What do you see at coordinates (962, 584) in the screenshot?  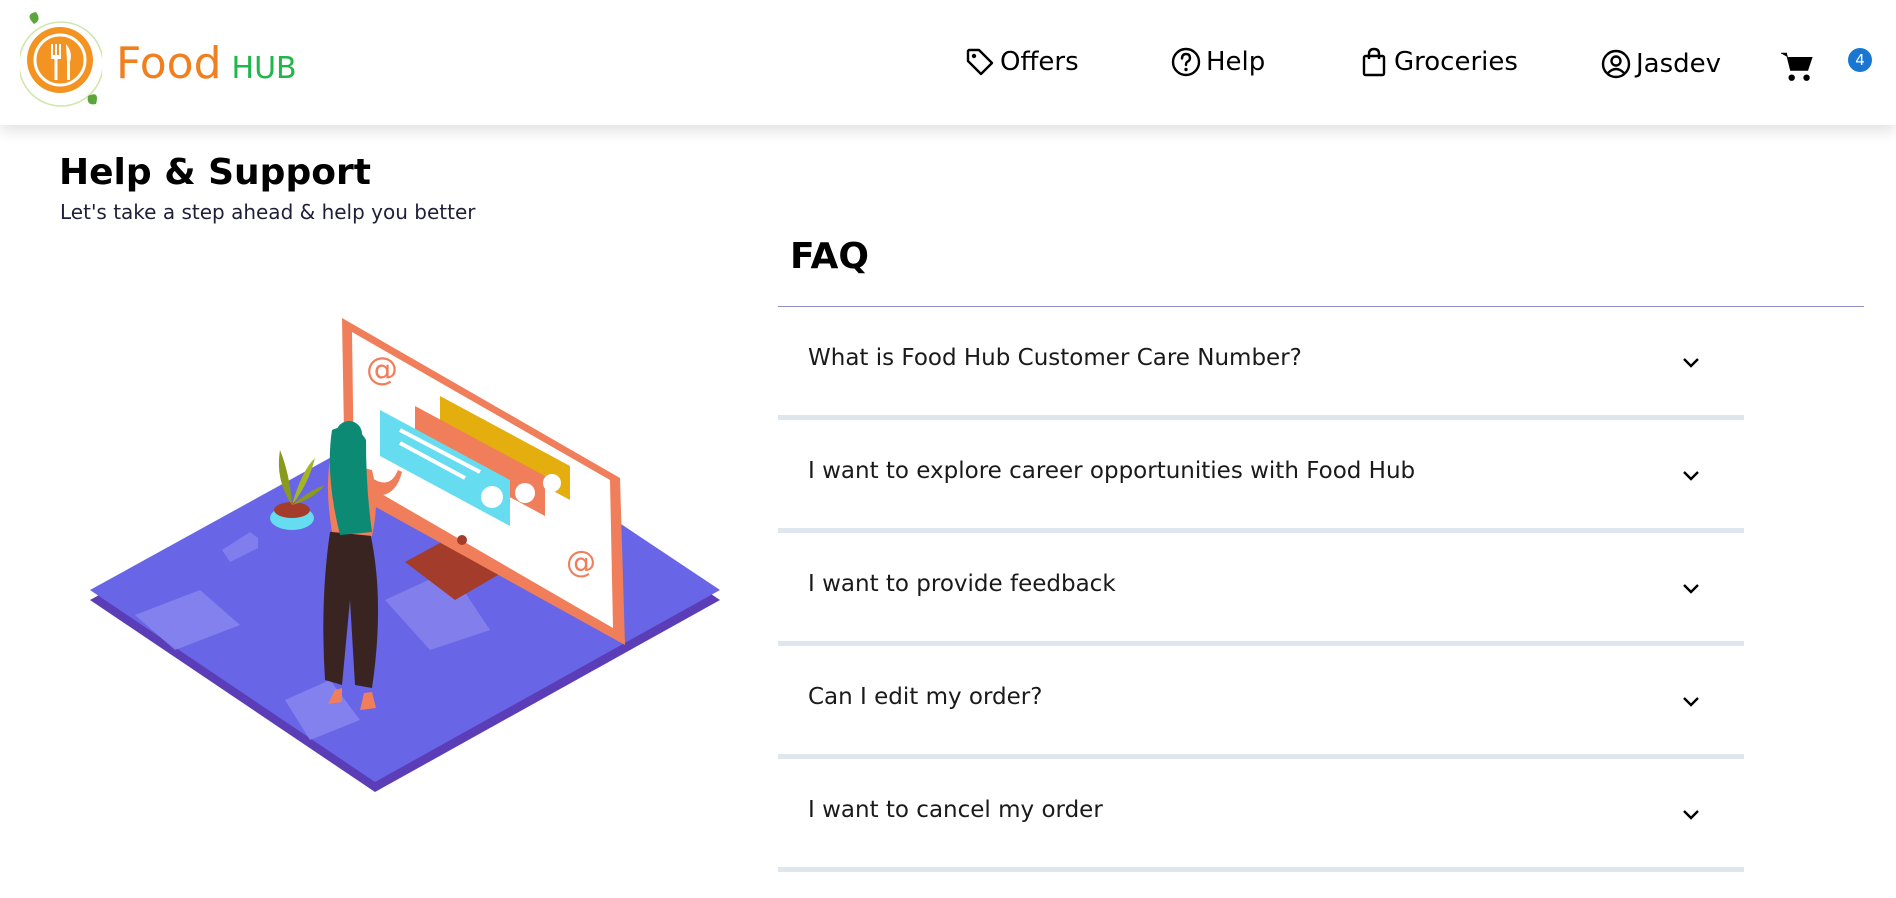 I see `faq-question: I want to provide feedback` at bounding box center [962, 584].